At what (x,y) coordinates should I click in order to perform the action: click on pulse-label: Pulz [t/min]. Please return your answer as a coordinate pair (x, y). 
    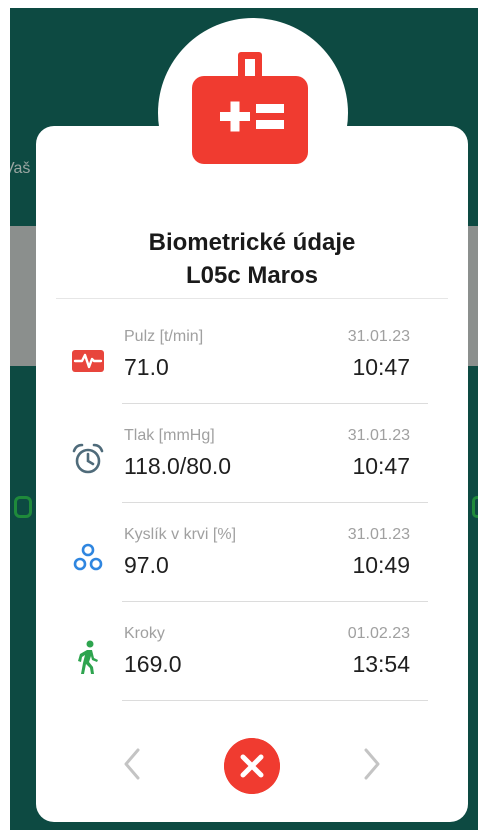
    Looking at the image, I should click on (164, 336).